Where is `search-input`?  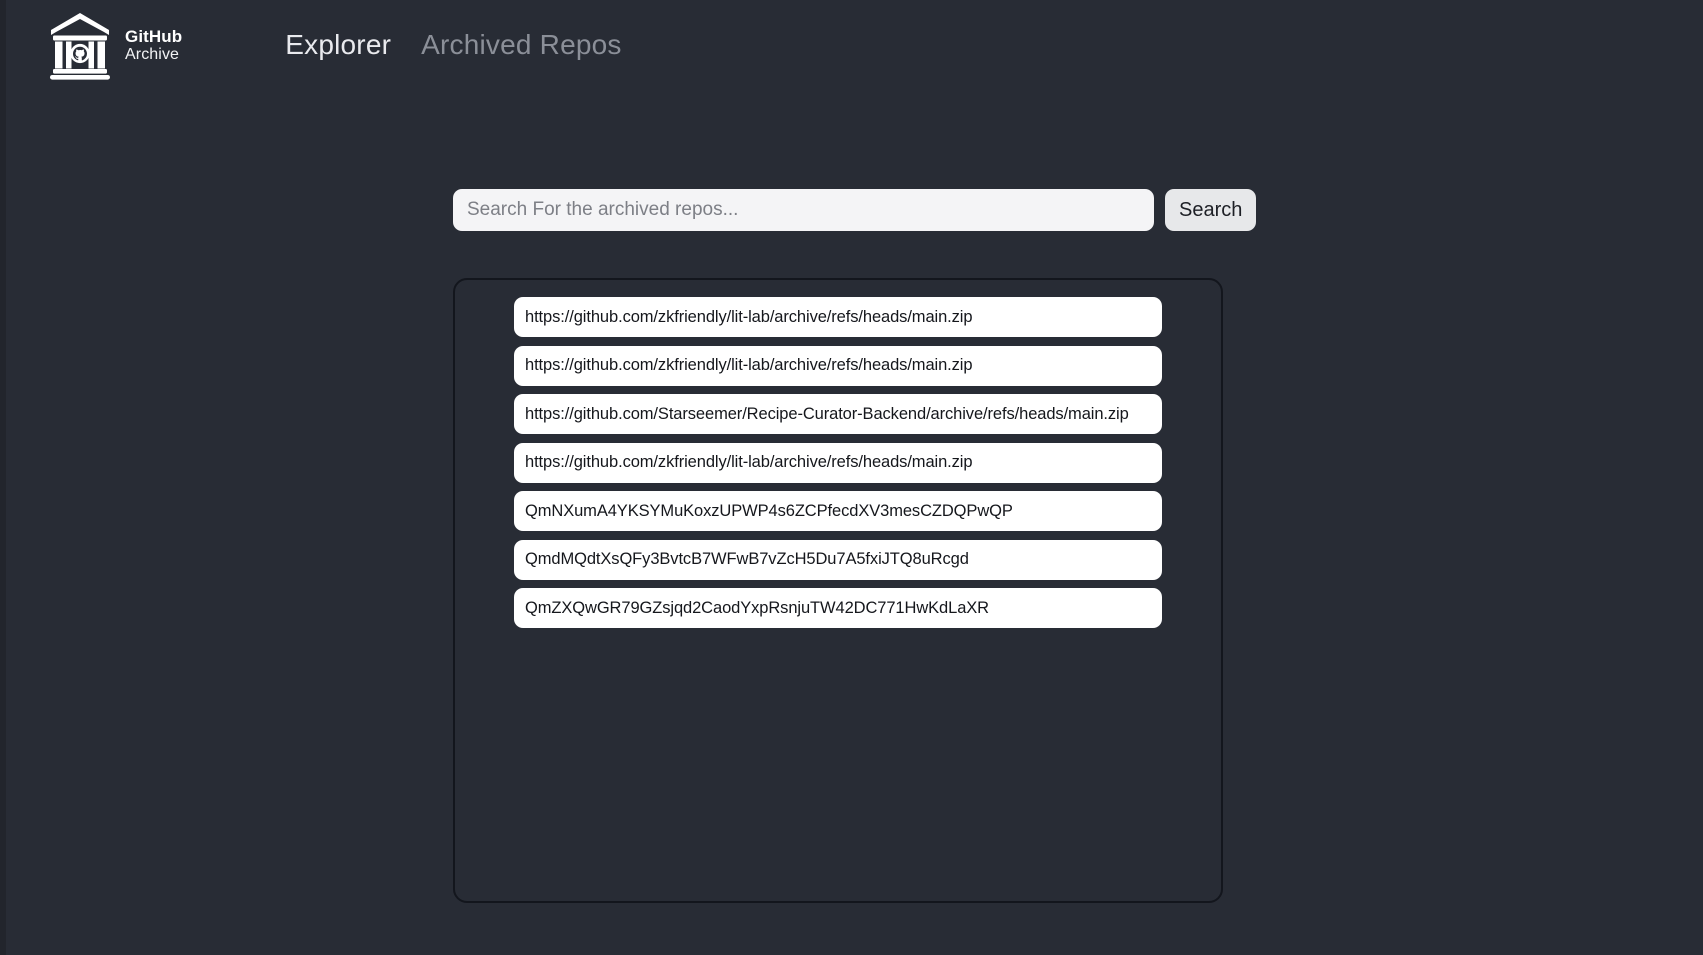 search-input is located at coordinates (803, 210).